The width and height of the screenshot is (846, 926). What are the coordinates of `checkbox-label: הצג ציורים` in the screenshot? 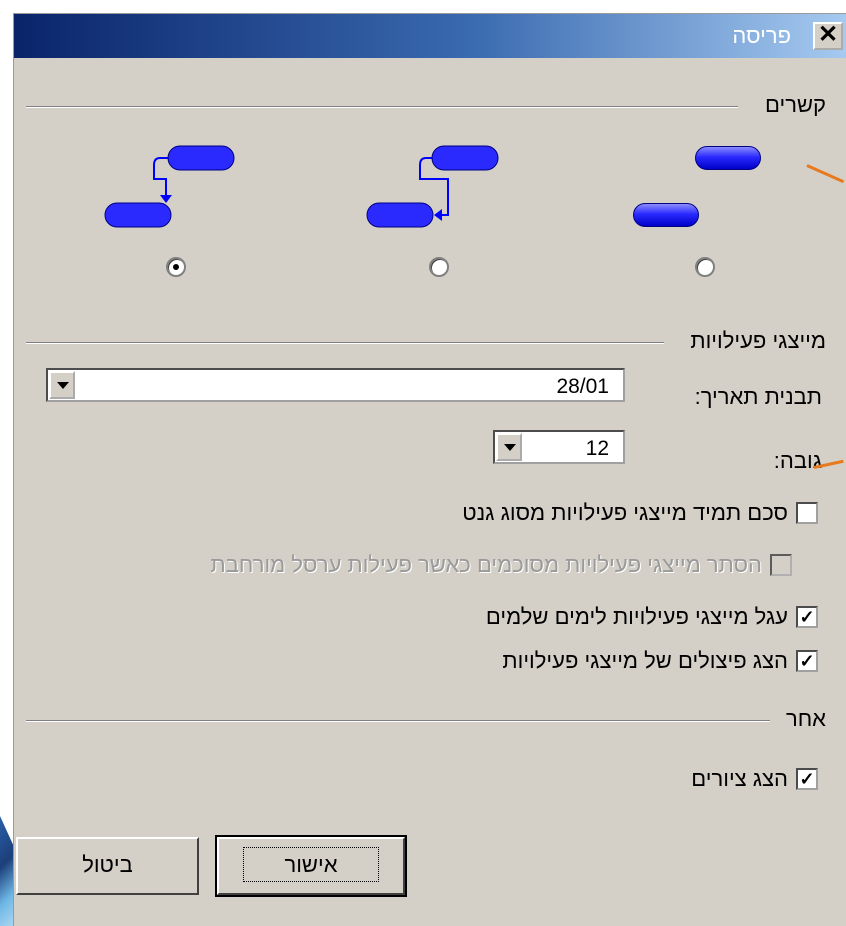 It's located at (739, 778).